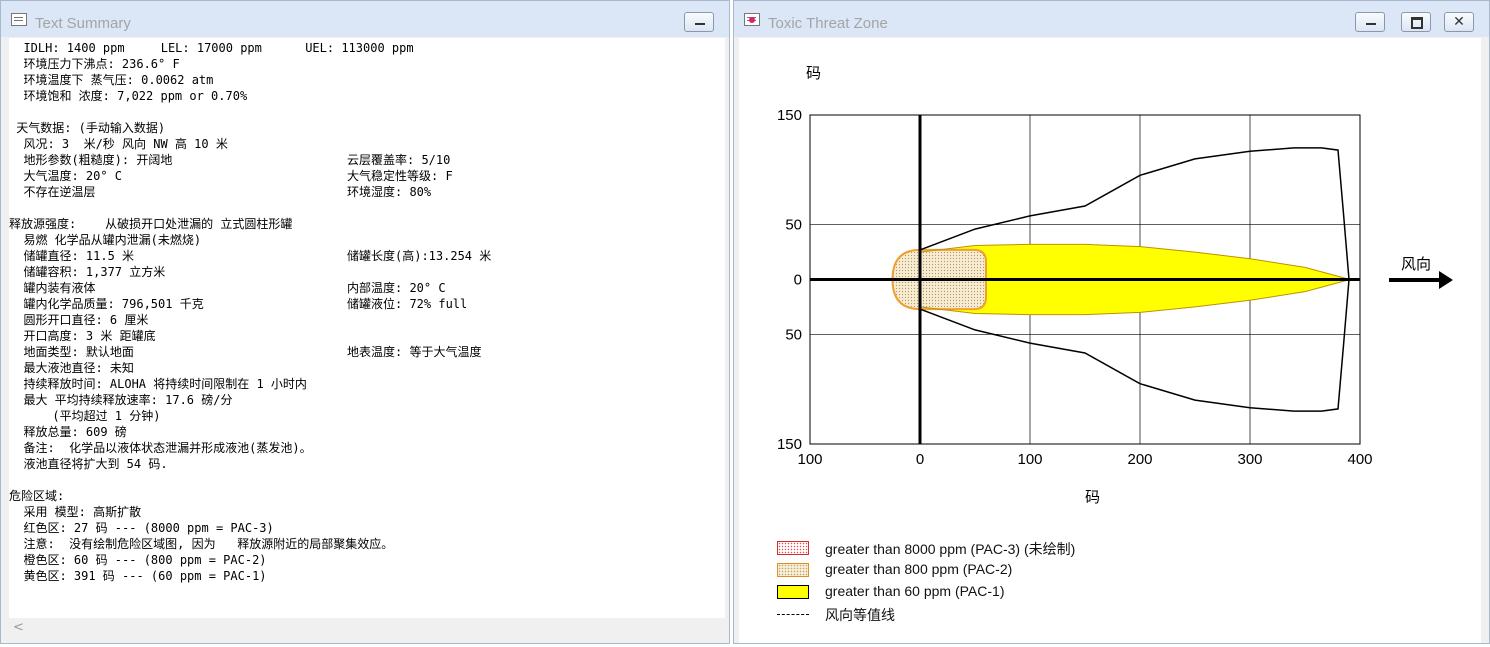  I want to click on summary-line: 储罐容积: 1,377 立方米, so click(87, 272).